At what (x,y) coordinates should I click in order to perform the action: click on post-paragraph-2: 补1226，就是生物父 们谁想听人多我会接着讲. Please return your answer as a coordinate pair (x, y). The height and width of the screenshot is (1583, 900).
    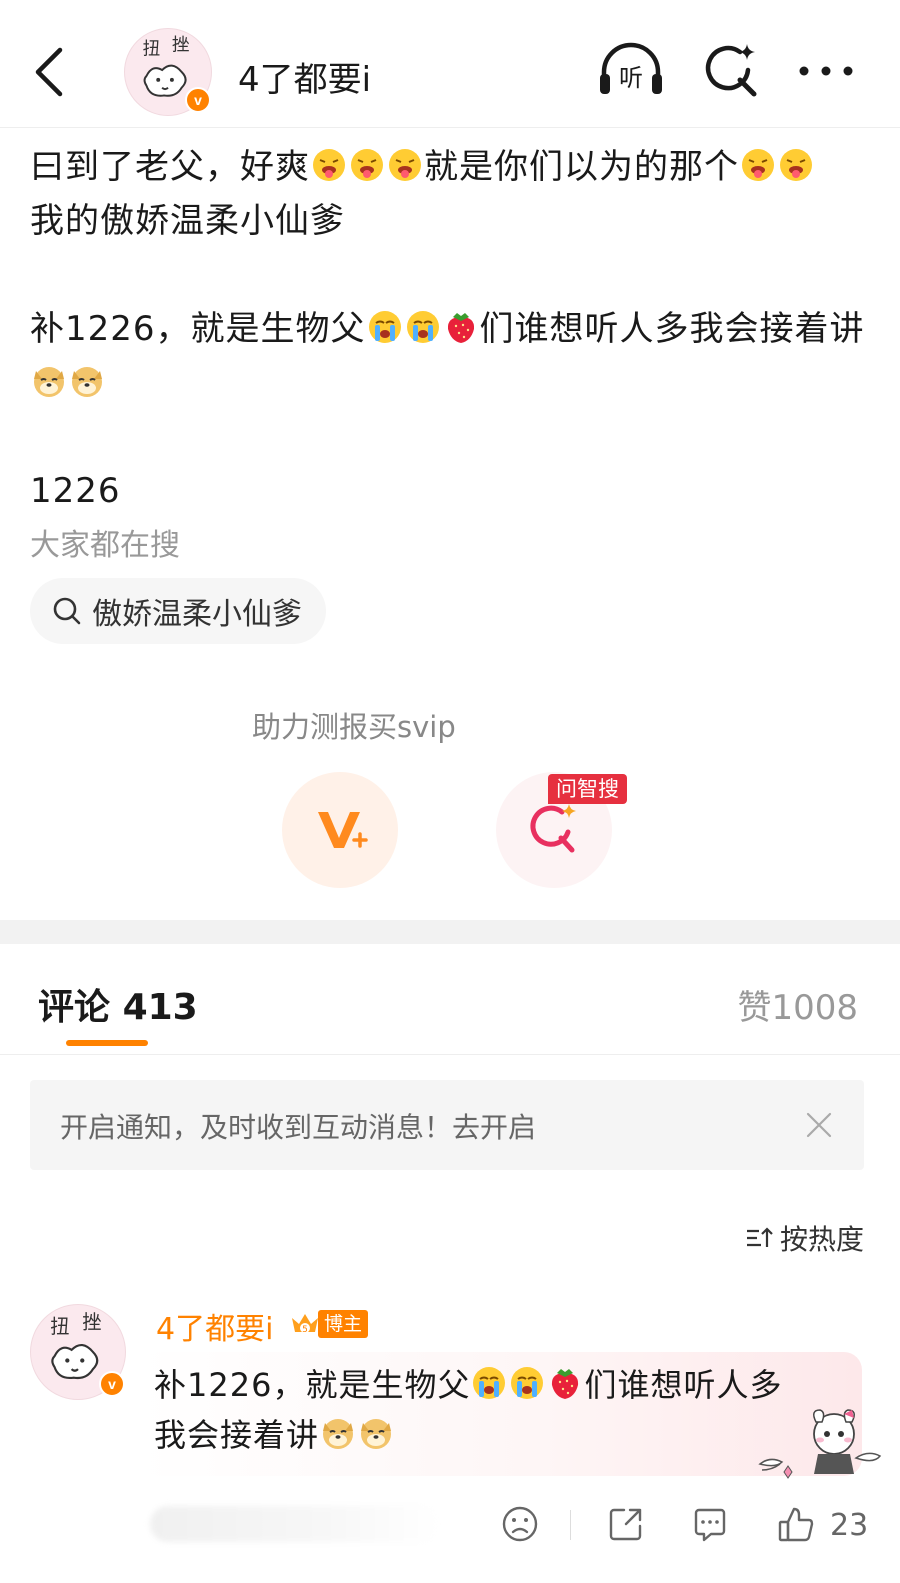
    Looking at the image, I should click on (452, 356).